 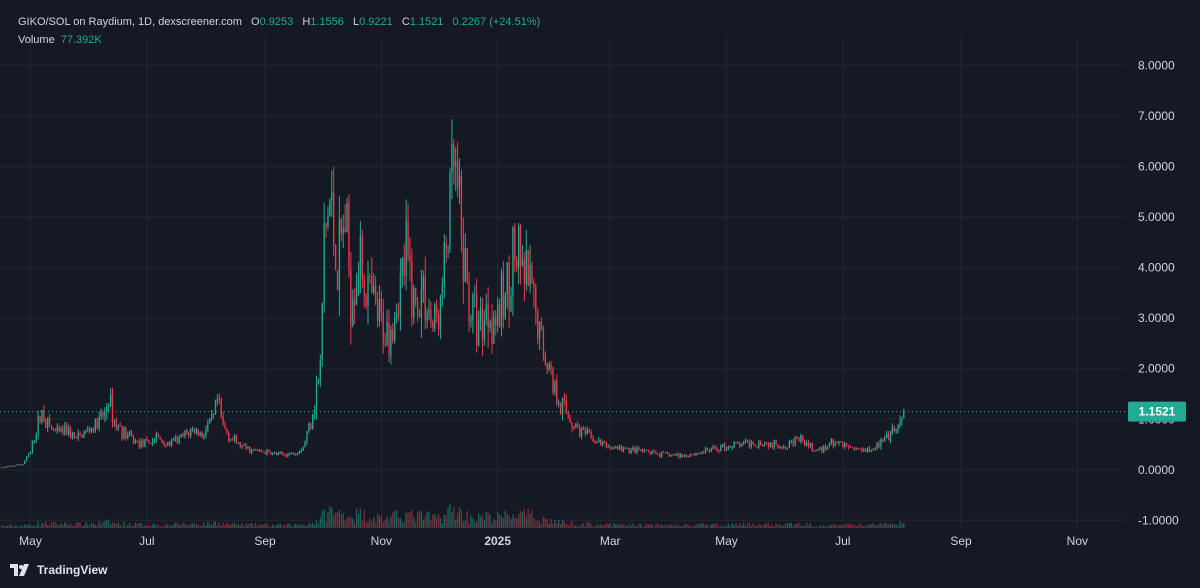 What do you see at coordinates (58, 570) in the screenshot?
I see `tradingview-brand: TradingView` at bounding box center [58, 570].